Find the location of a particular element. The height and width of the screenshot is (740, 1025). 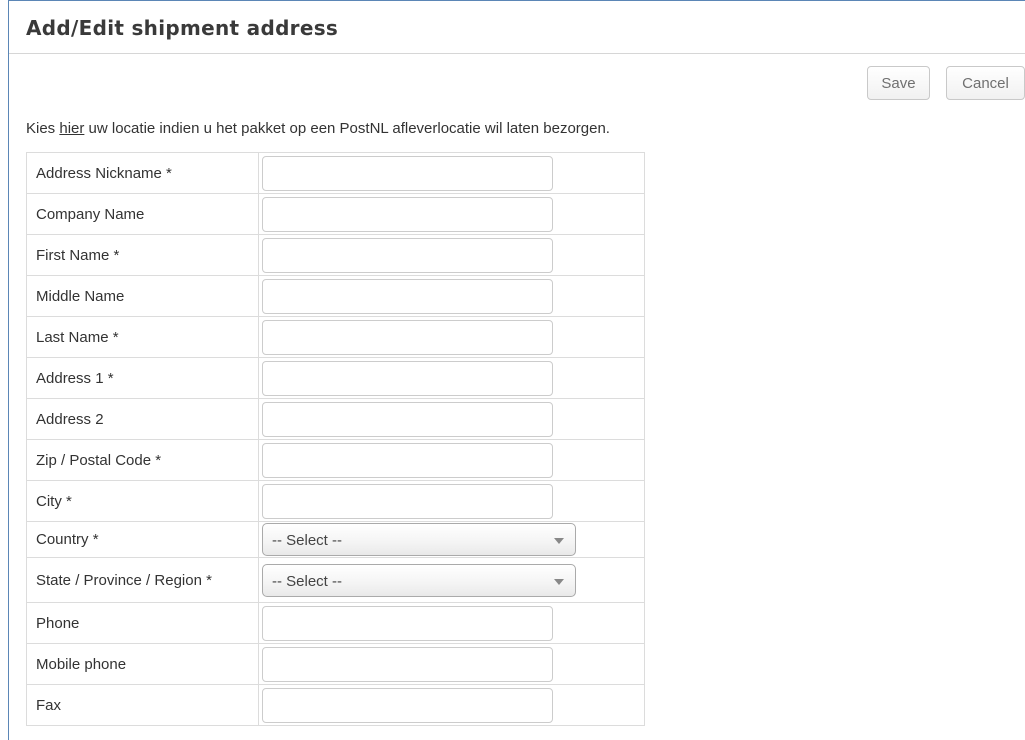

form-row-company-name: Company Name is located at coordinates (335, 214).